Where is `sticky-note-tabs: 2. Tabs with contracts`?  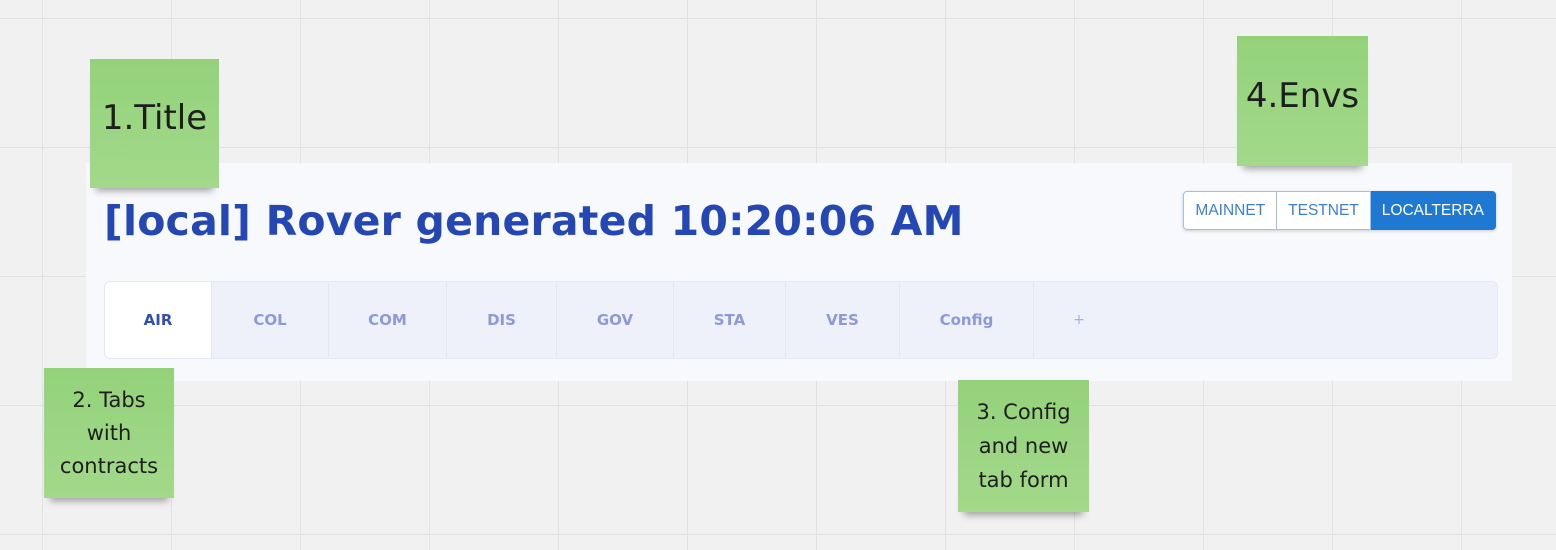
sticky-note-tabs: 2. Tabs with contracts is located at coordinates (109, 433).